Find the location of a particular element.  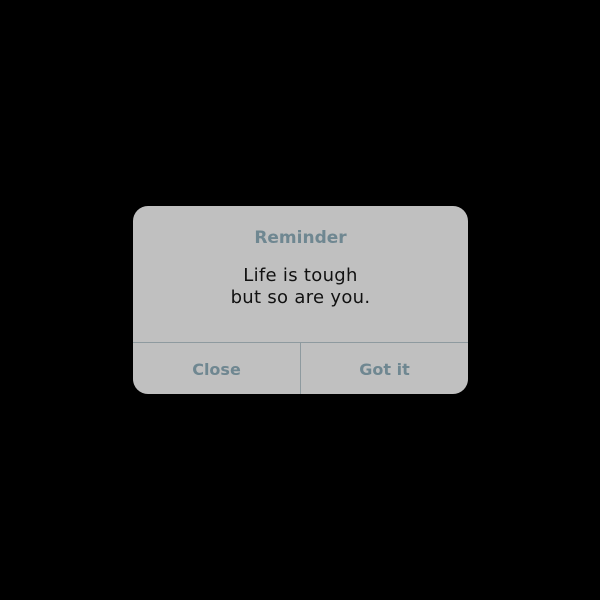

dialog-actions: Close Got it is located at coordinates (300, 368).